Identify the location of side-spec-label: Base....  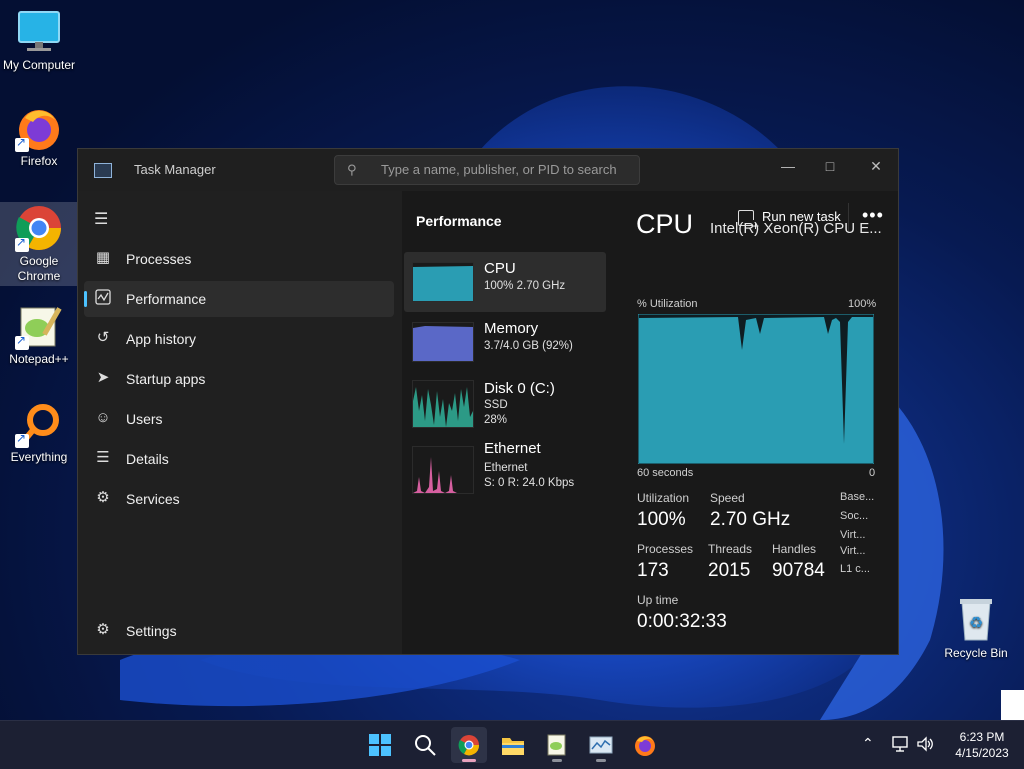
(857, 497).